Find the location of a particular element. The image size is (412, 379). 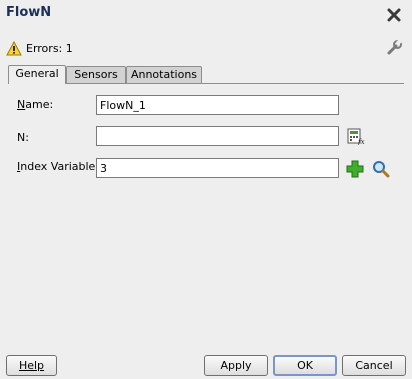

dialog-title: FlowN is located at coordinates (29, 12).